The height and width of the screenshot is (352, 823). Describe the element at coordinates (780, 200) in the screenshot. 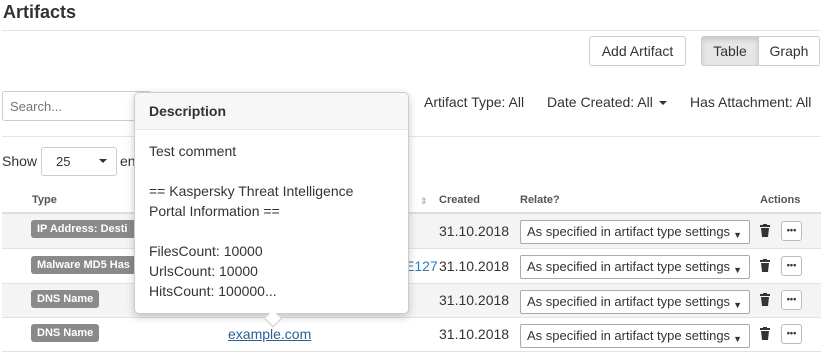

I see `column-header-actions: Actions` at that location.